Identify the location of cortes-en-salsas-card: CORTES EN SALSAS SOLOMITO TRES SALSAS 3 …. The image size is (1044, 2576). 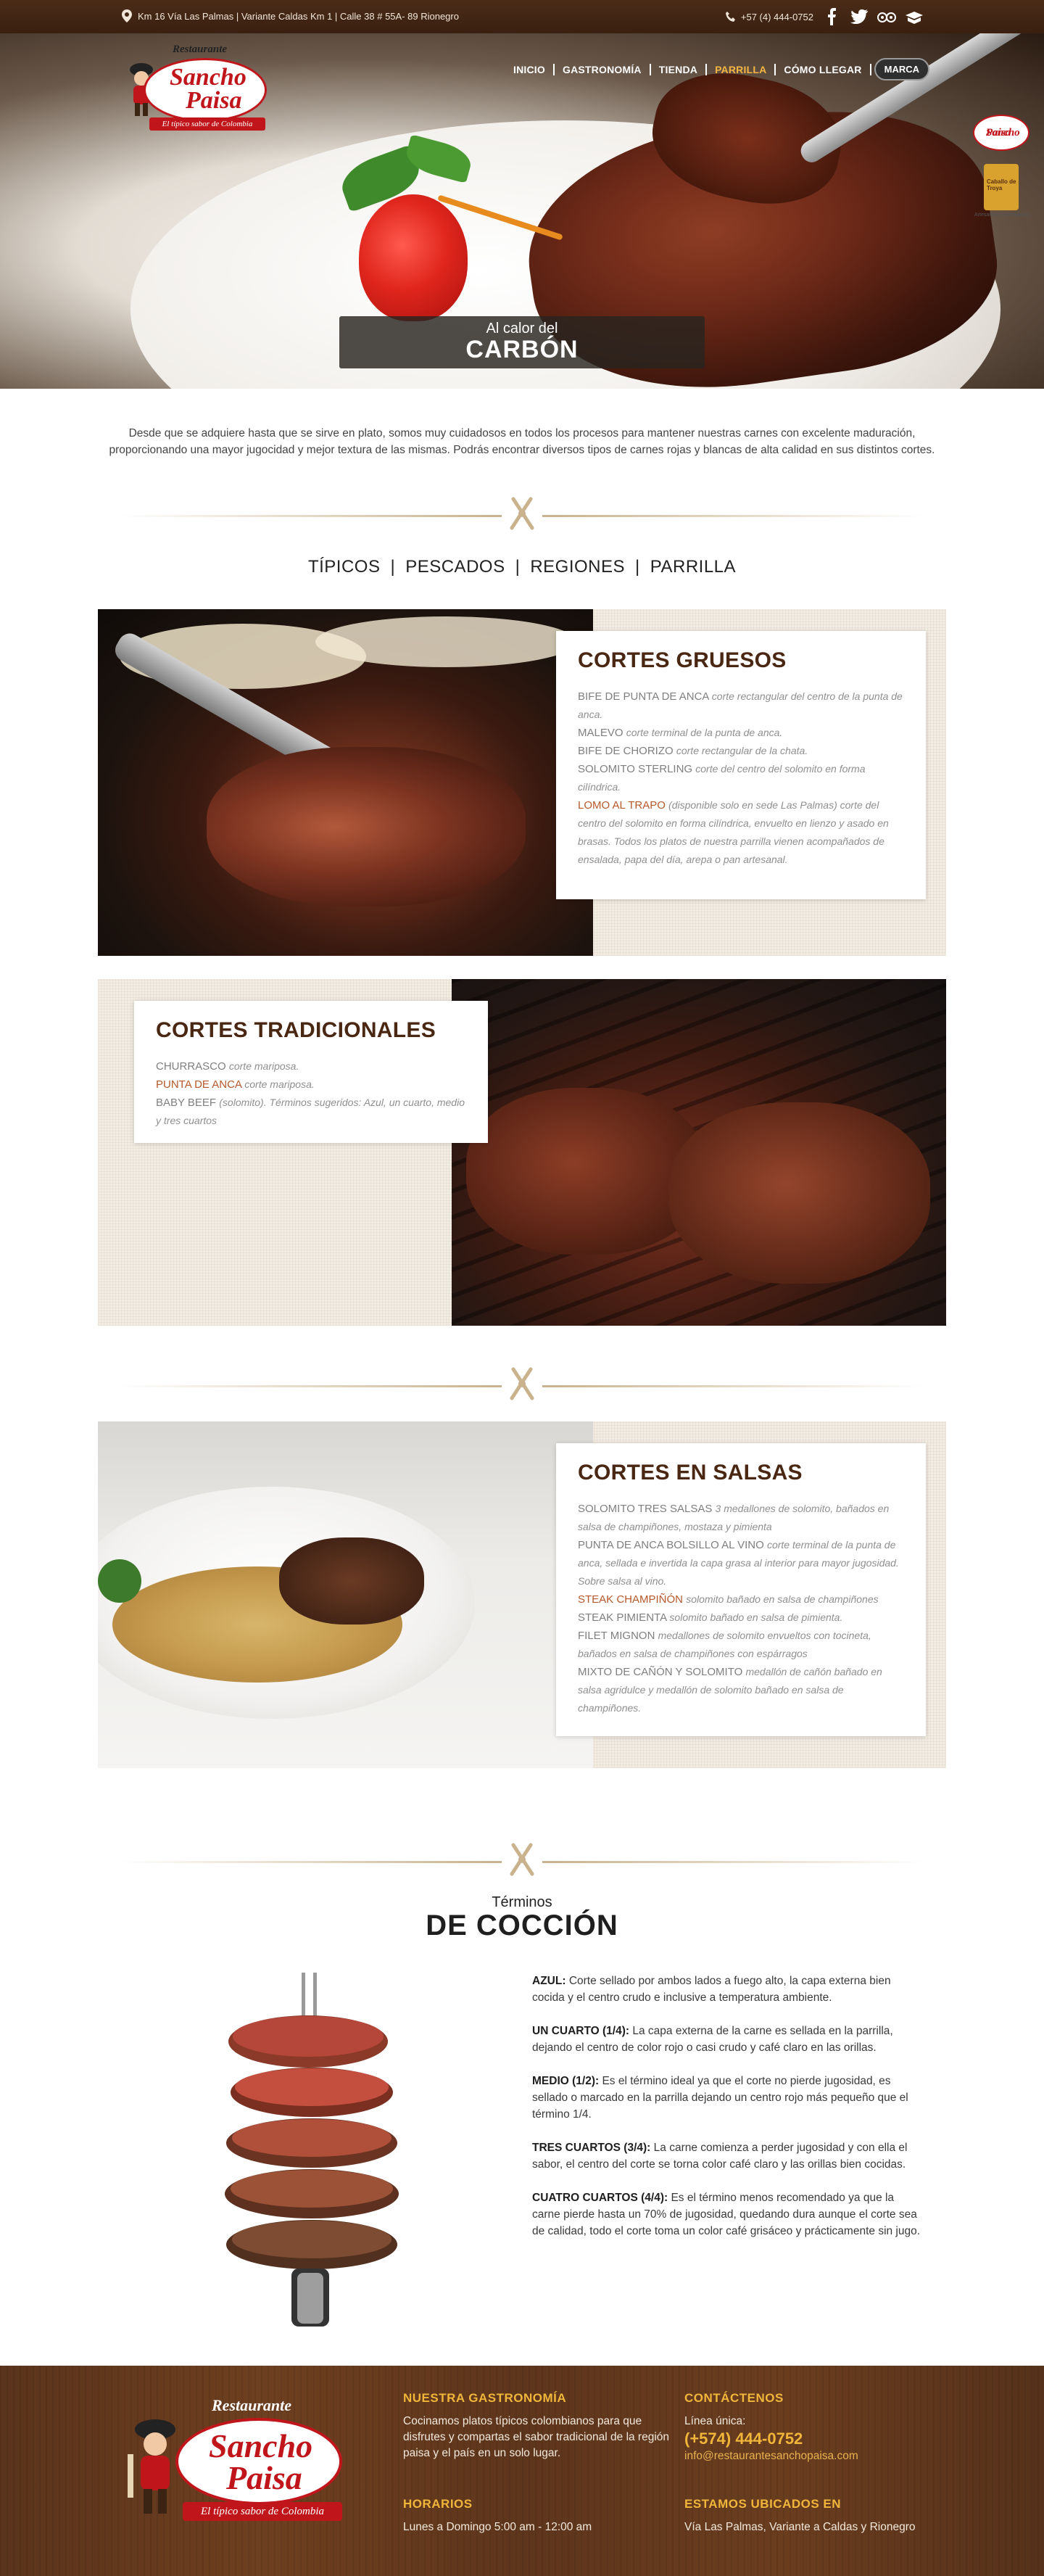
(741, 1589).